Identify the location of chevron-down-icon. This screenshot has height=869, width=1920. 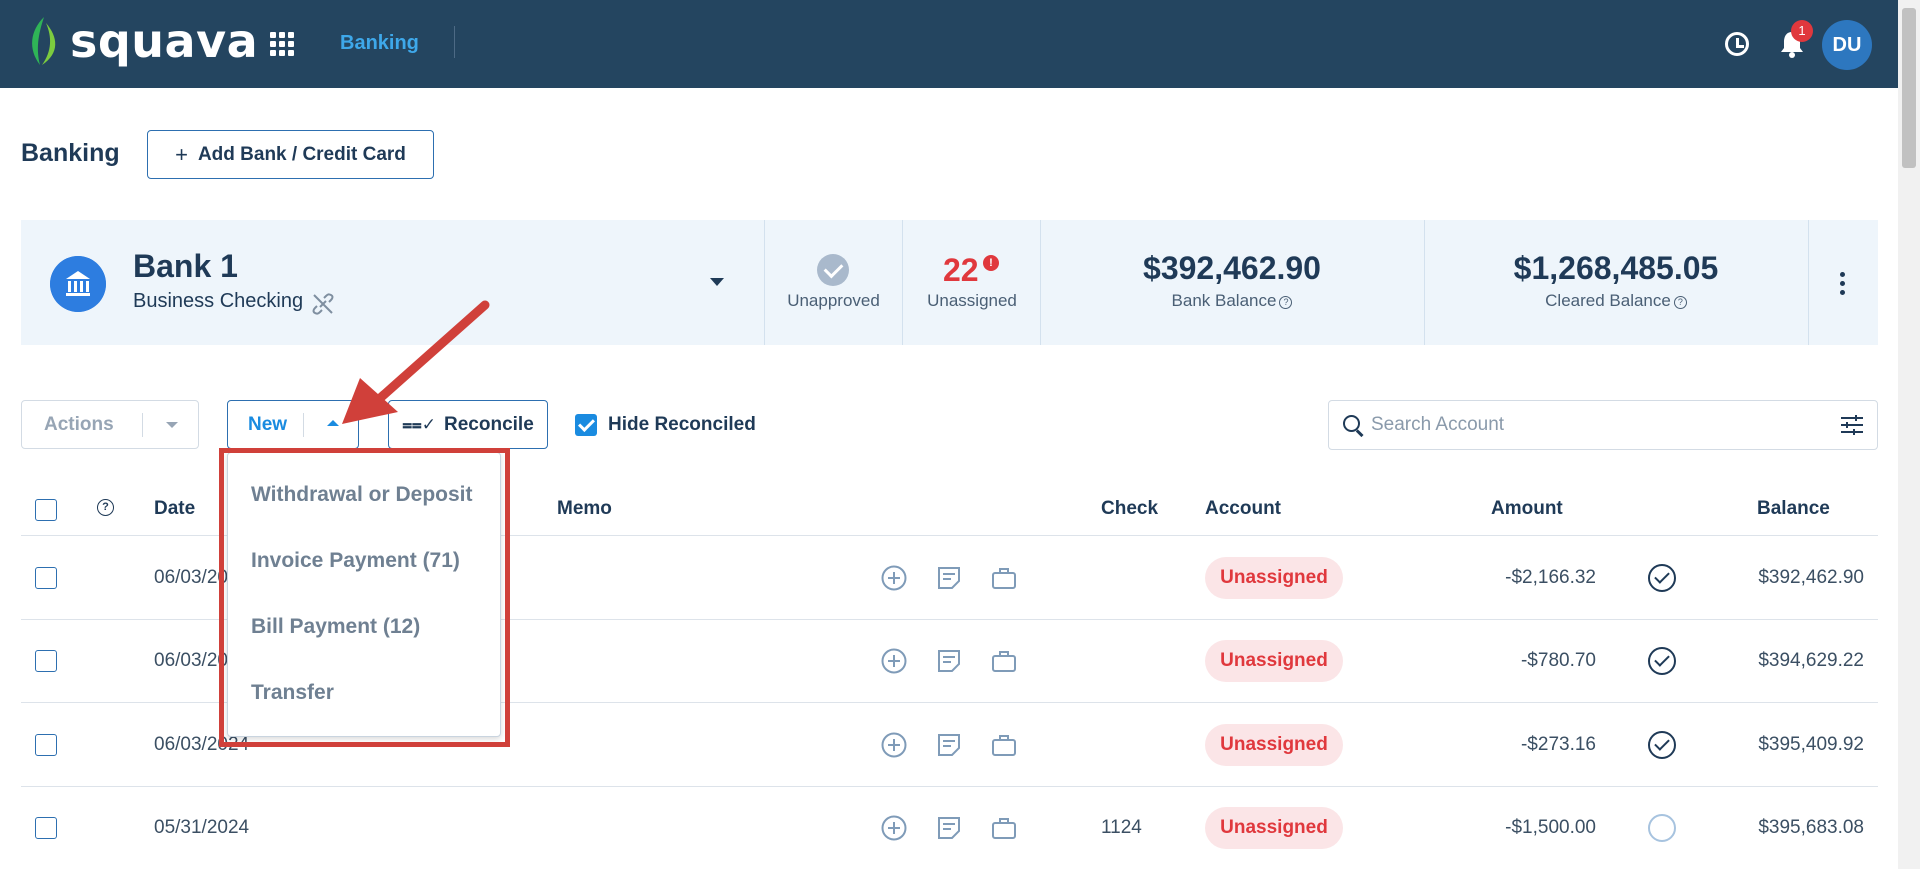
(172, 425).